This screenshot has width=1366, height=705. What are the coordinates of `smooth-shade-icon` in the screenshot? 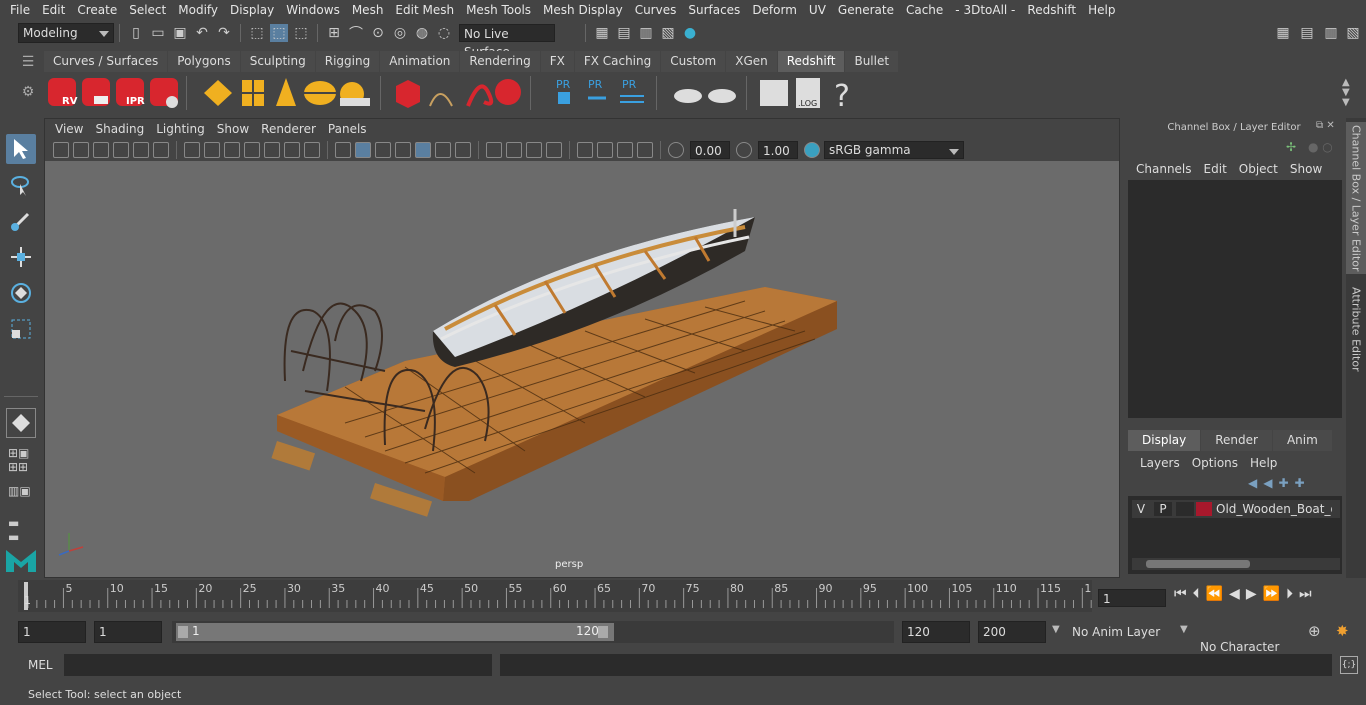 It's located at (363, 150).